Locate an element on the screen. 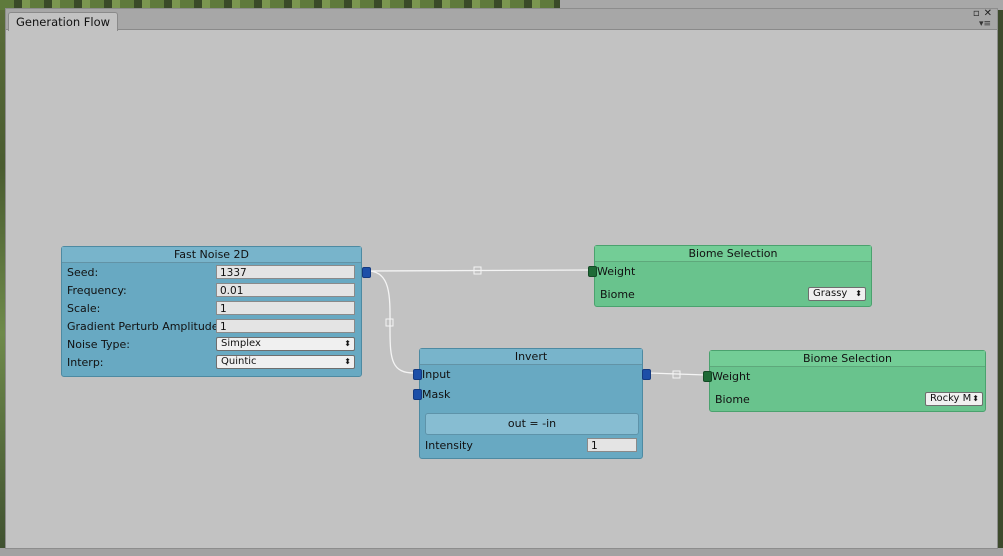  mask-row: Mask is located at coordinates (436, 395).